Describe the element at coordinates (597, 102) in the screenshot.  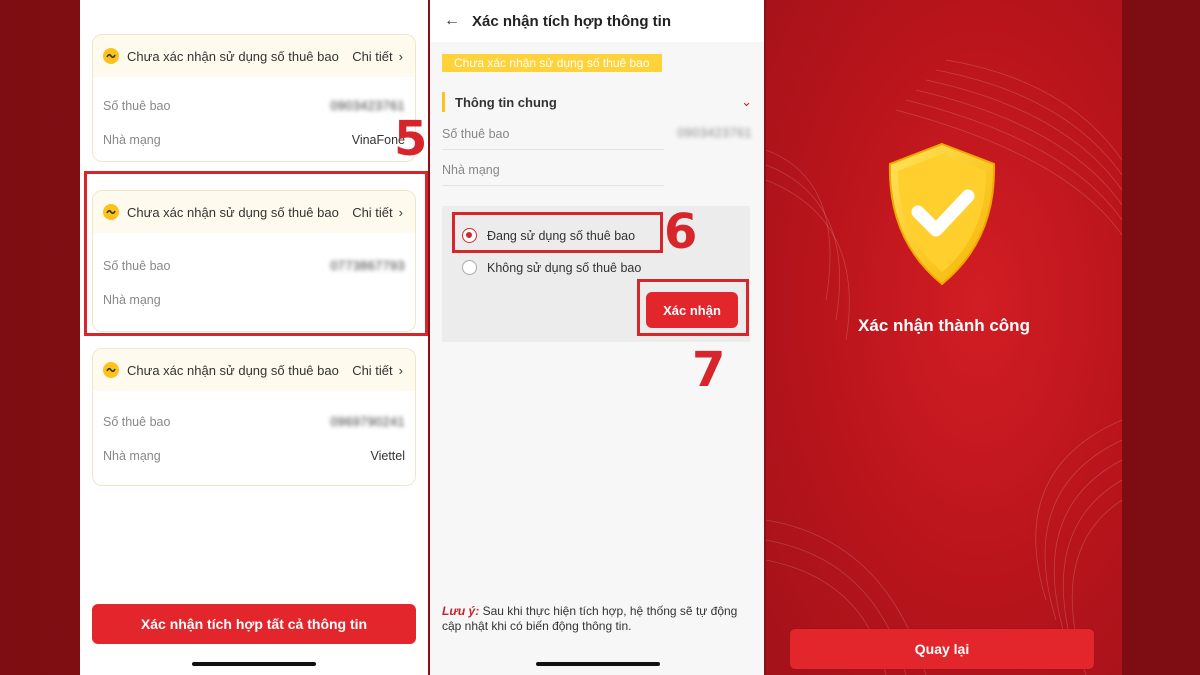
I see `section-general-info: Thông tin chung ⌄` at that location.